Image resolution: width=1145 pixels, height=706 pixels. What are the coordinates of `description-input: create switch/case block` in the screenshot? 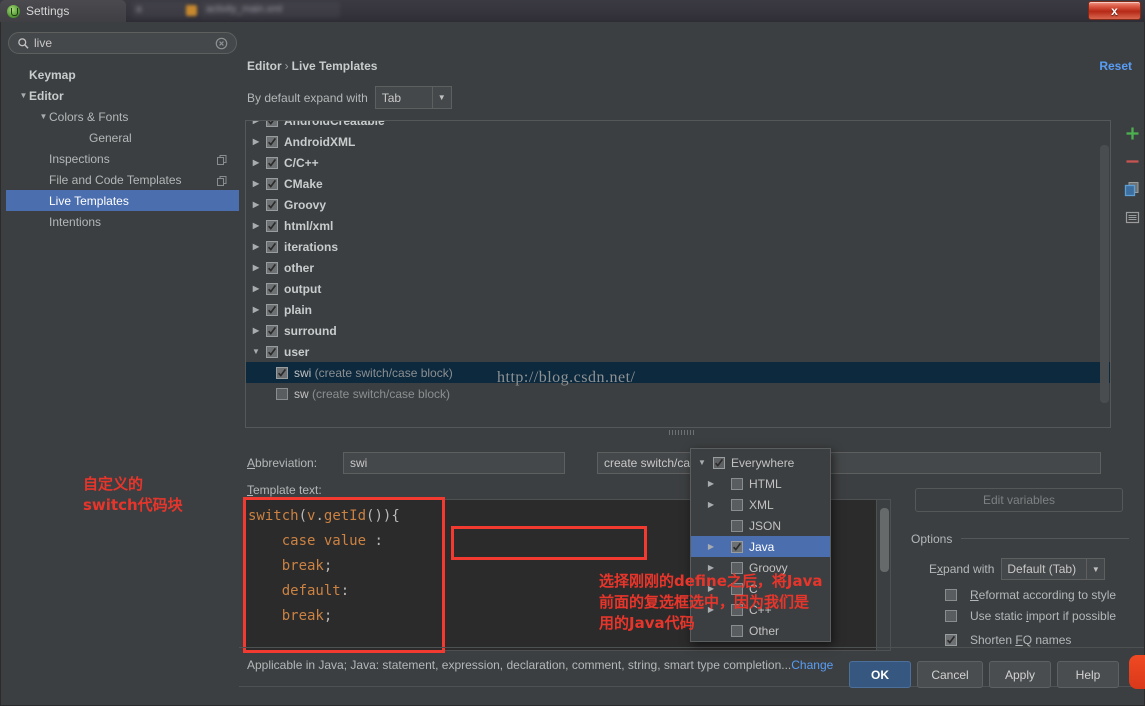 It's located at (849, 463).